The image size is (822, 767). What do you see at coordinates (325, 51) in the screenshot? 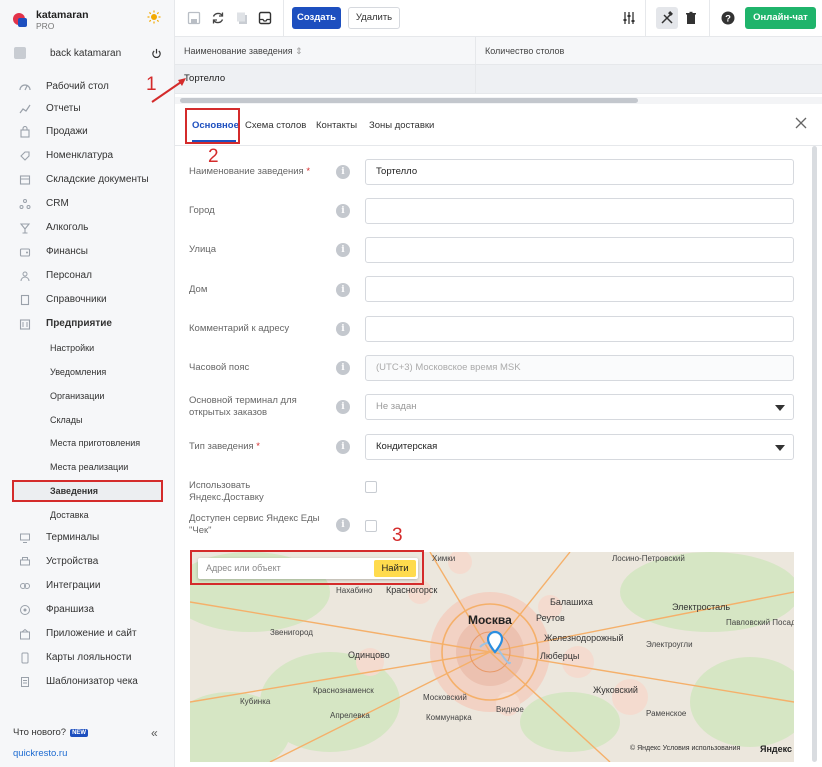
I see `column-header-name: Наименование заведения ⇕` at bounding box center [325, 51].